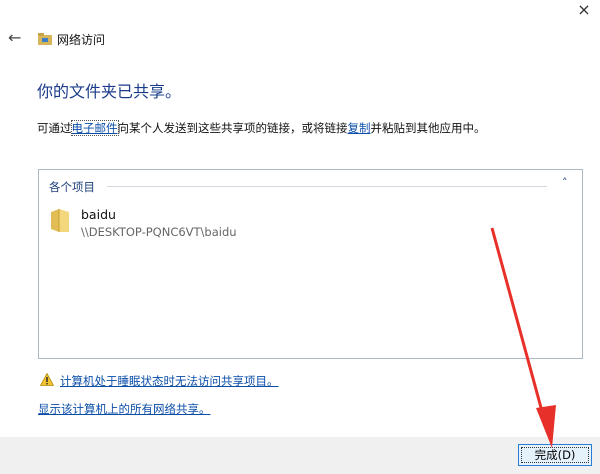 Image resolution: width=600 pixels, height=474 pixels. I want to click on network-folder-icon, so click(45, 39).